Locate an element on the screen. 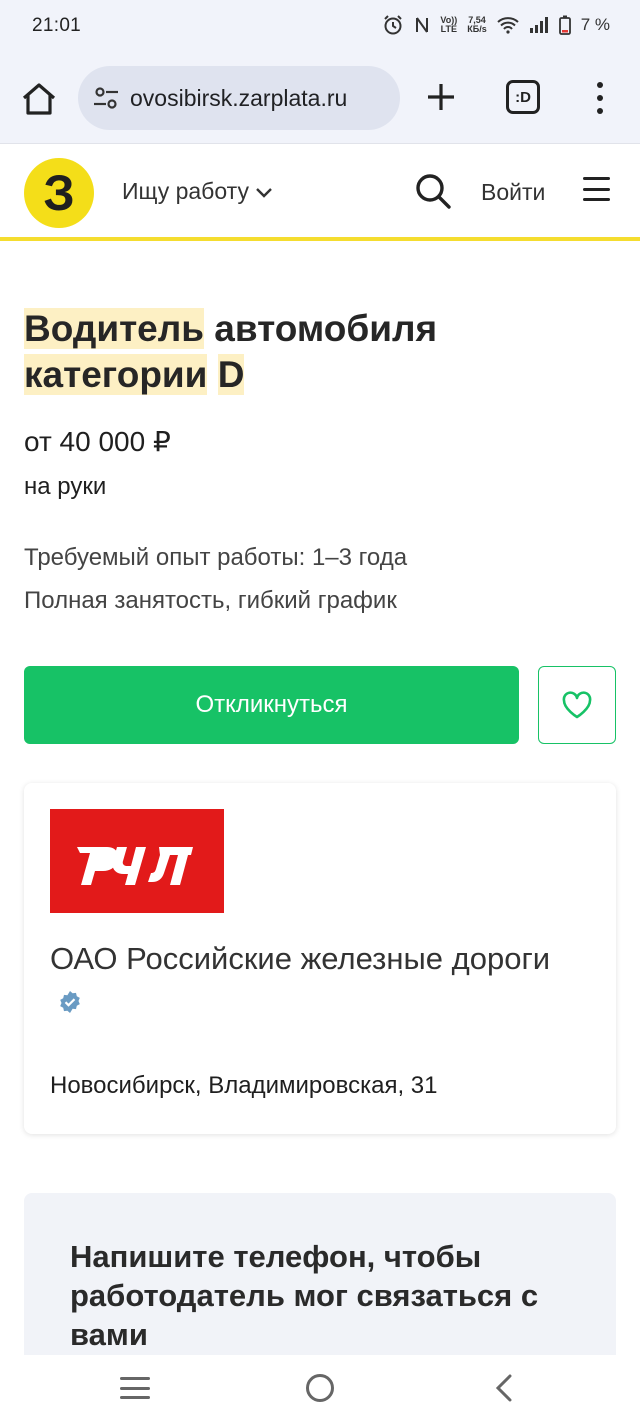 This screenshot has height=1423, width=640. apply-button: Откликнуться is located at coordinates (271, 705).